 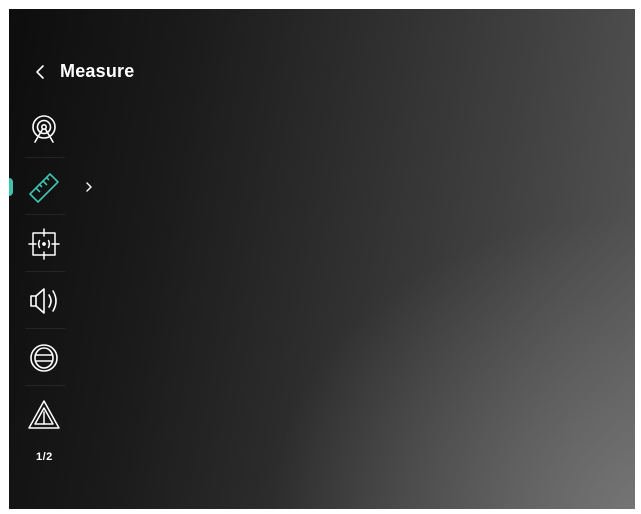 I want to click on ruler-icon, so click(x=44, y=187).